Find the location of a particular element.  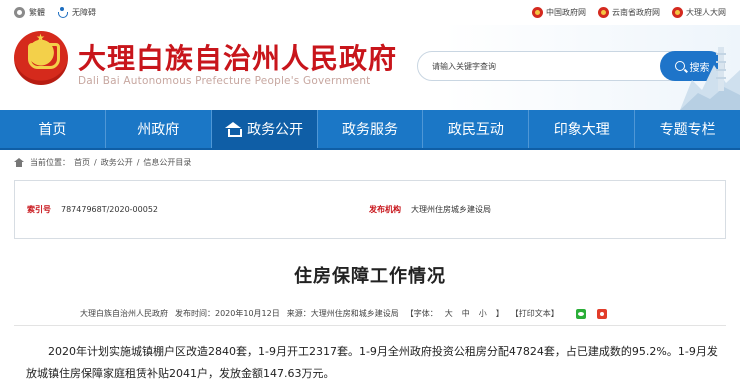

index-number-field: 索引号 78747968T/2020-00052 is located at coordinates (92, 209).